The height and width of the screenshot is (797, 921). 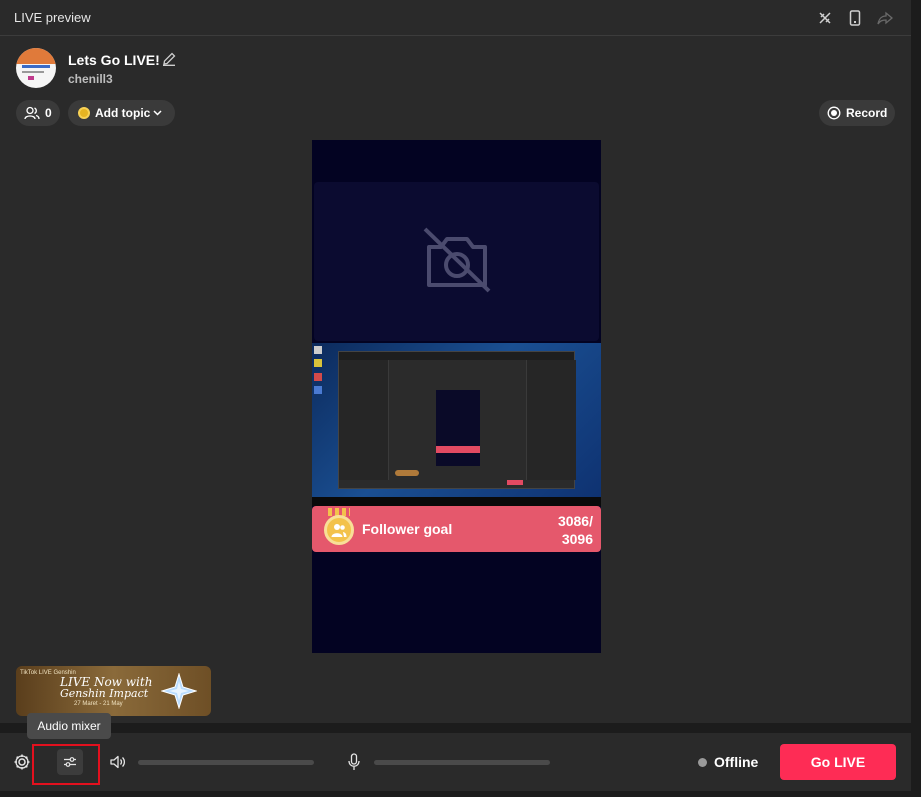 I want to click on add-topic-label: Add topic, so click(x=123, y=113).